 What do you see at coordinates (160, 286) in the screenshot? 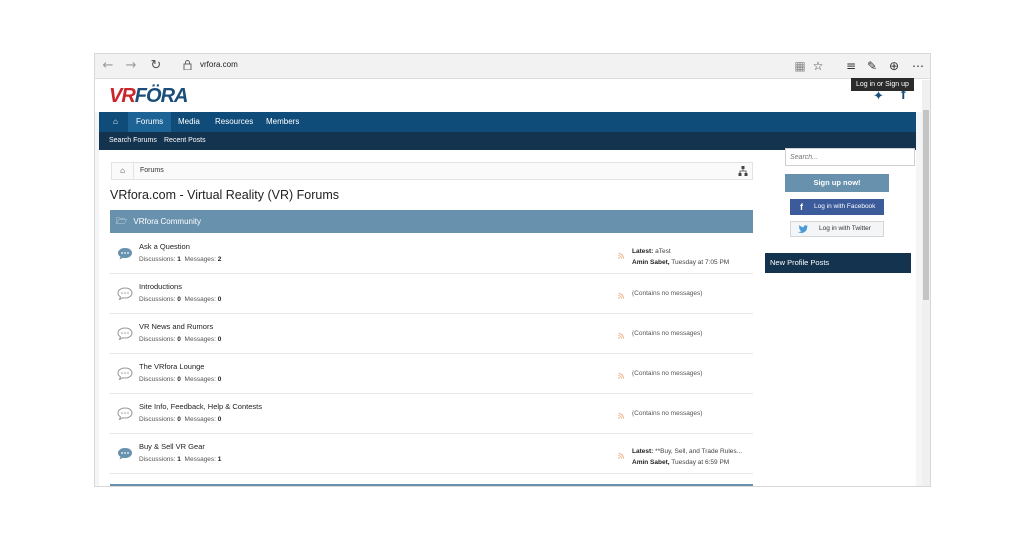
I see `forum-title: Introductions` at bounding box center [160, 286].